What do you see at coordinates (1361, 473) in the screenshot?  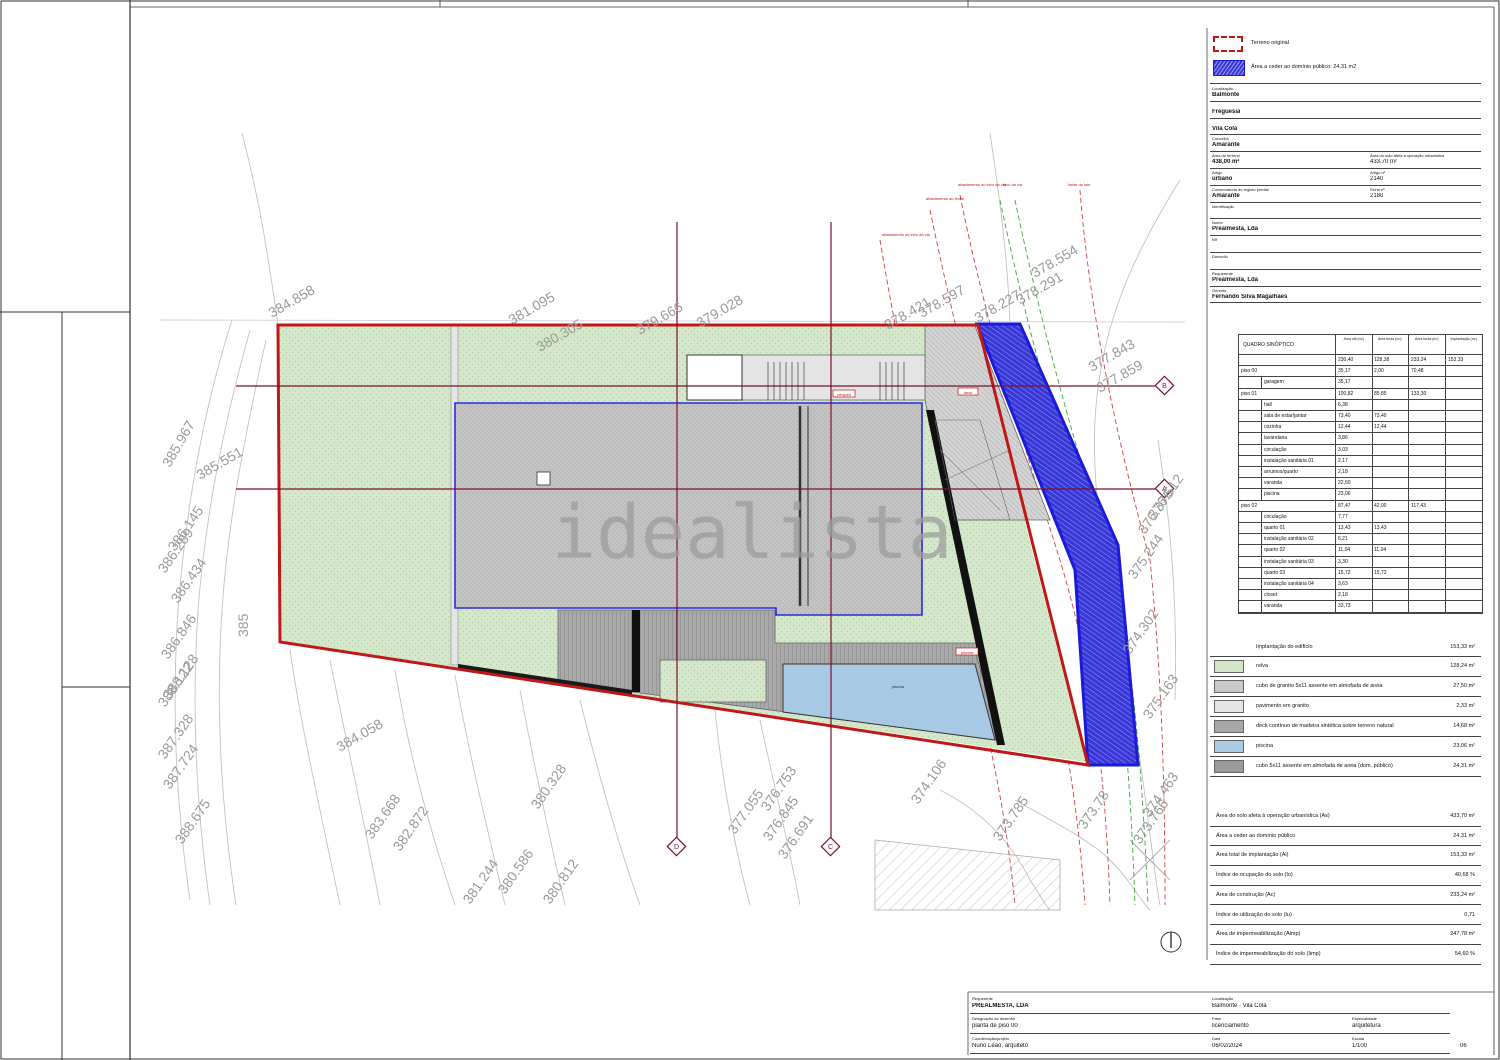 I see `synoptic-row: arrumos/quarto 2,18` at bounding box center [1361, 473].